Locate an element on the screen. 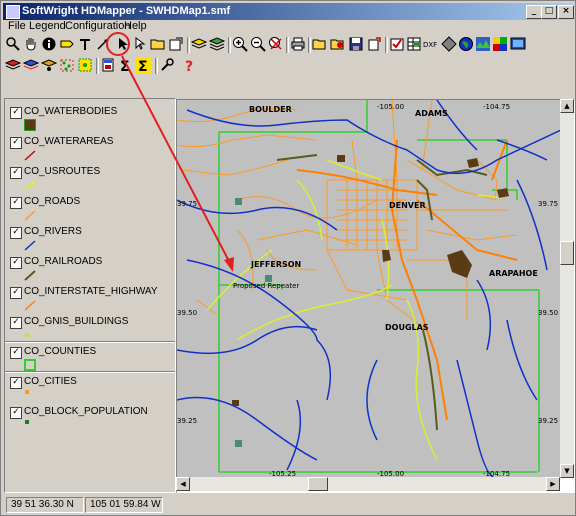  info-icon is located at coordinates (49, 44).